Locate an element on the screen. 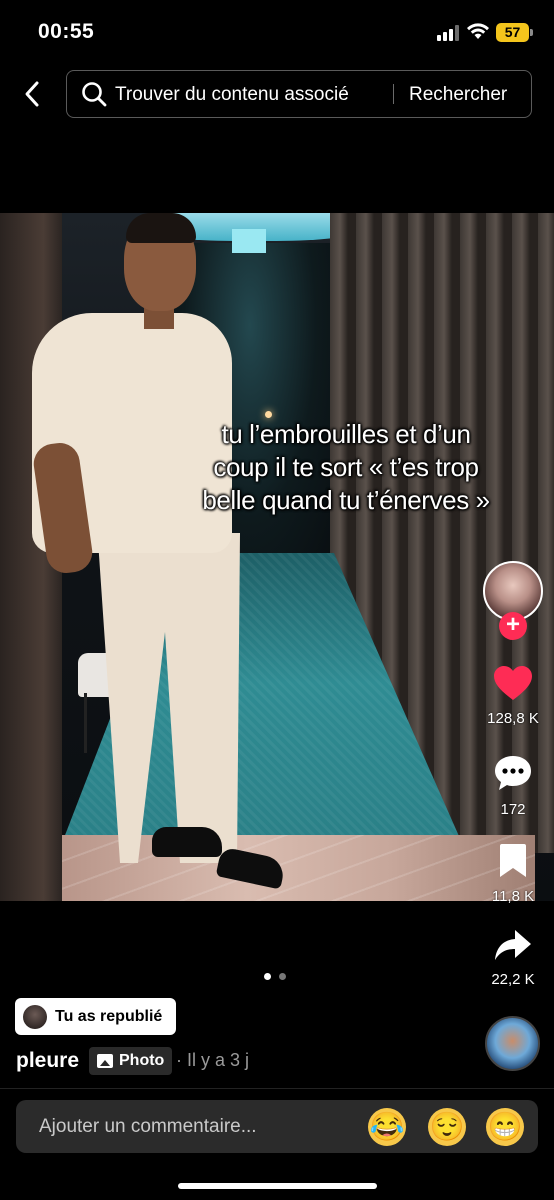 This screenshot has height=1200, width=554. status-bar: 00:55 57 is located at coordinates (277, 31).